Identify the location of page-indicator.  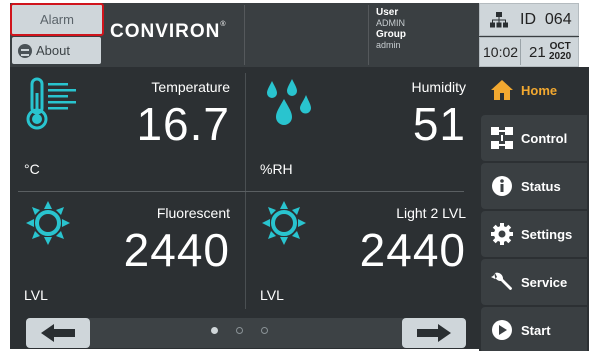
(239, 330).